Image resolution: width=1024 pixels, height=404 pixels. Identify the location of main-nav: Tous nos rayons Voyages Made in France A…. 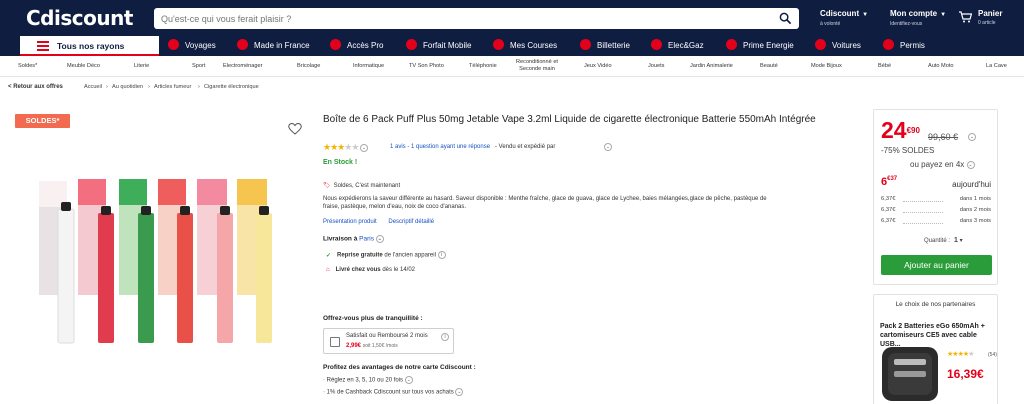
(512, 46).